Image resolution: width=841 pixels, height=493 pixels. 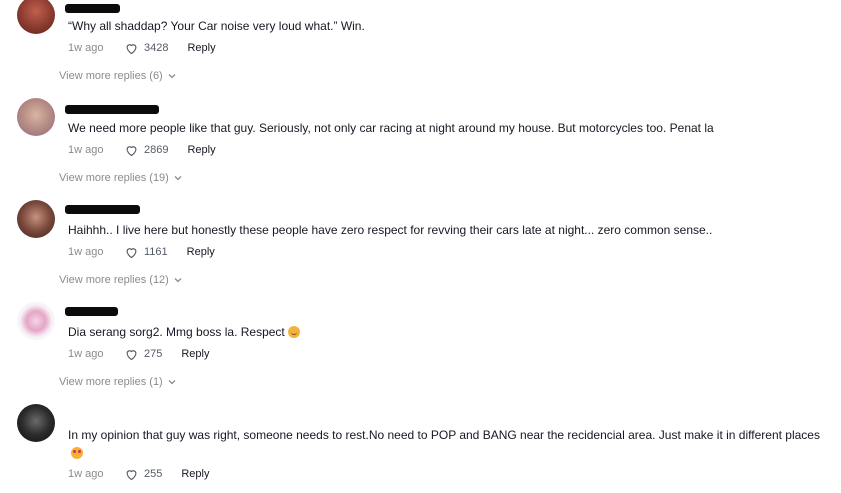 I want to click on like-button: 1161, so click(x=146, y=252).